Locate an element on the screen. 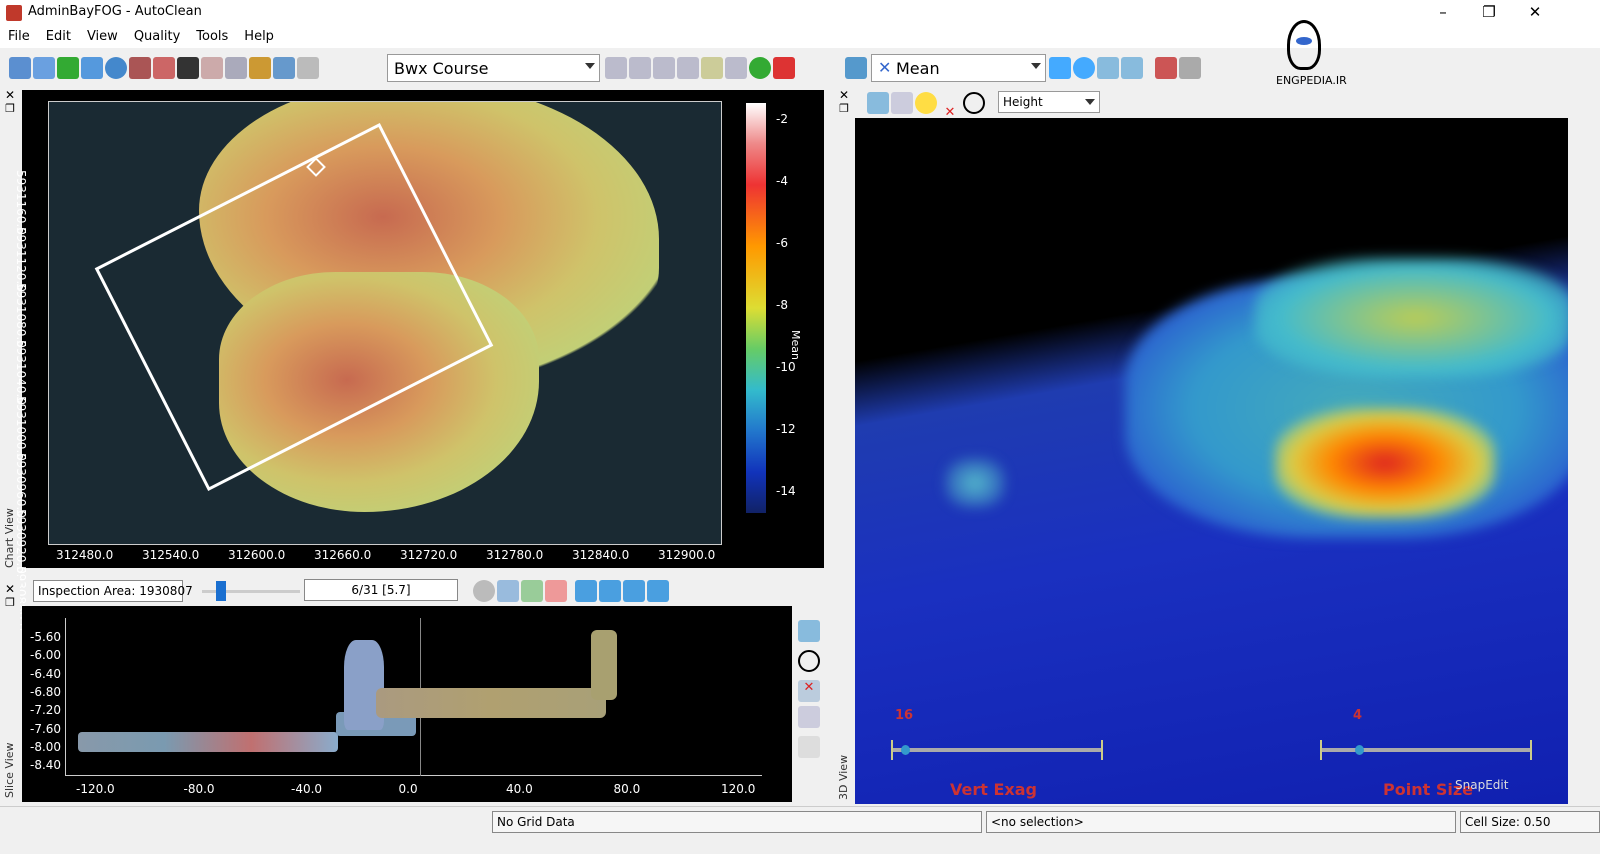 This screenshot has height=854, width=1600. statistic-select: ✕ Mean is located at coordinates (958, 68).